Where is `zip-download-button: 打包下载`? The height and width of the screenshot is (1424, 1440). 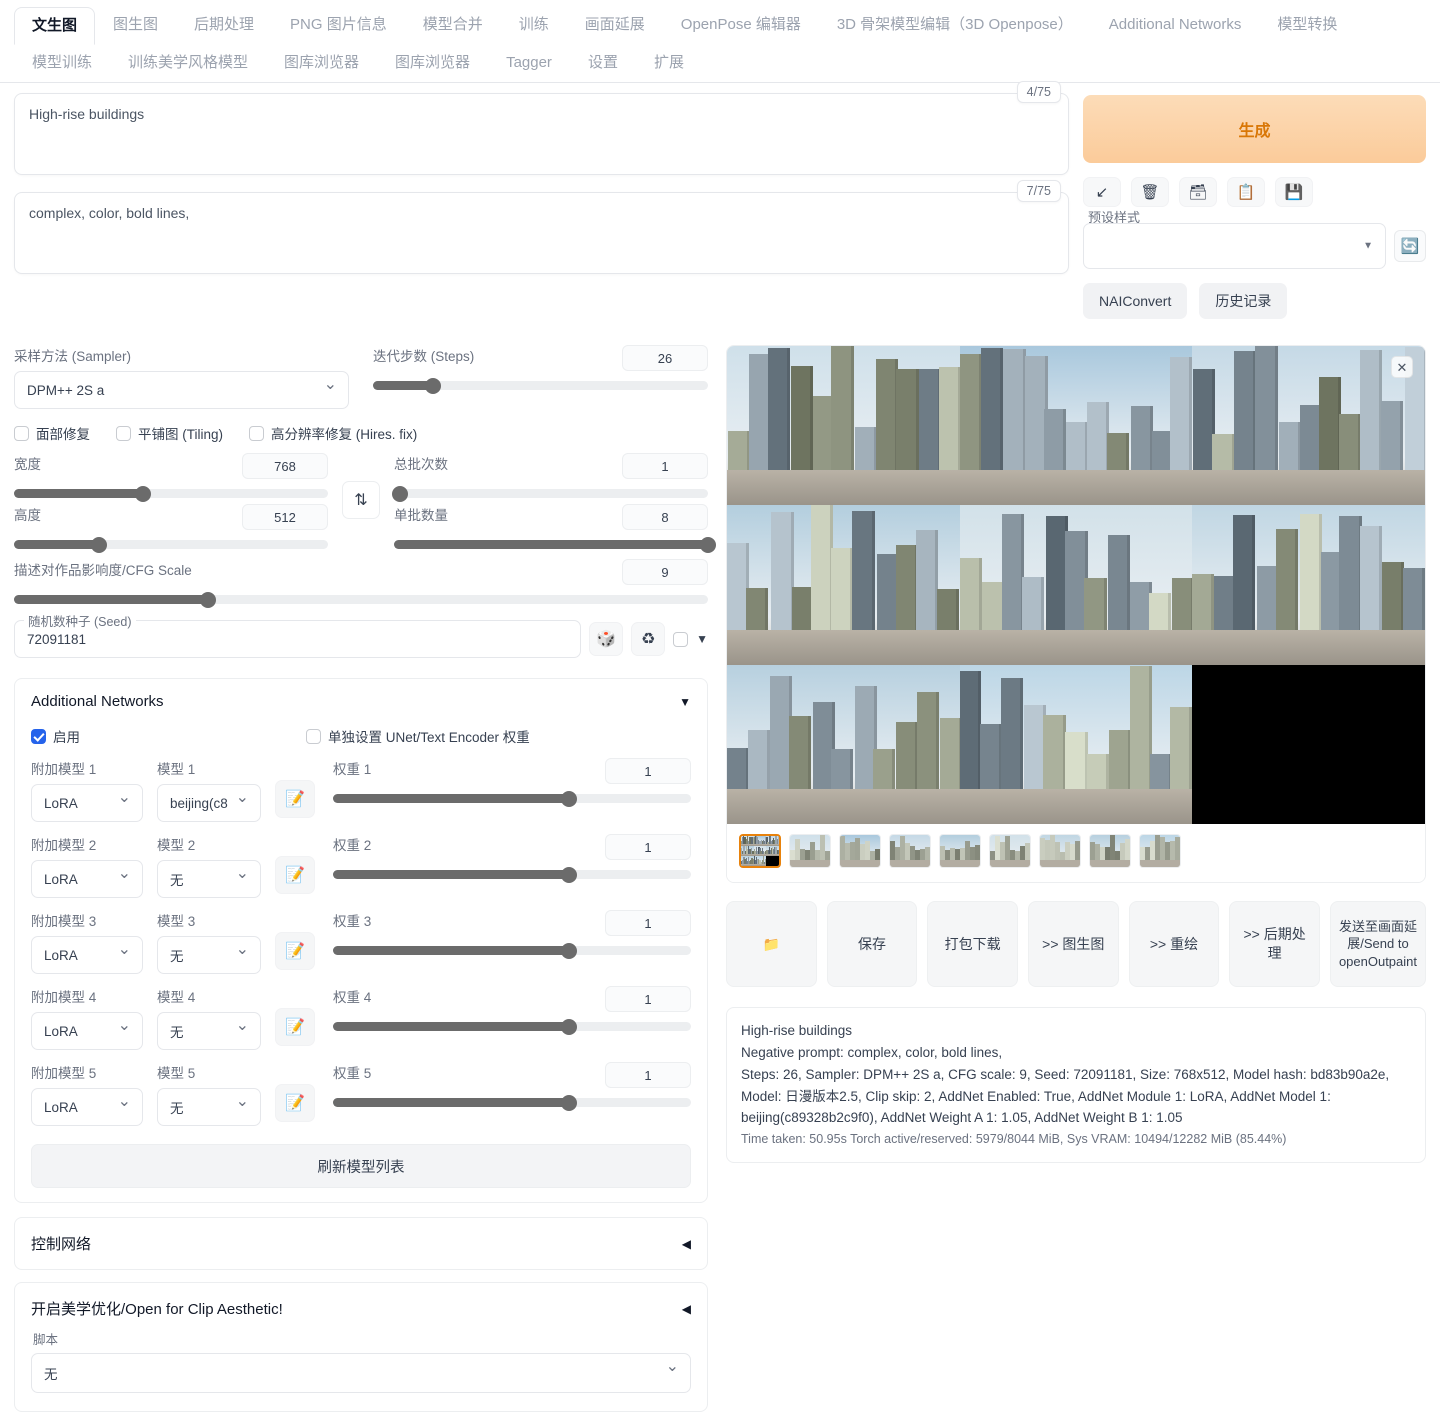
zip-download-button: 打包下载 is located at coordinates (972, 944).